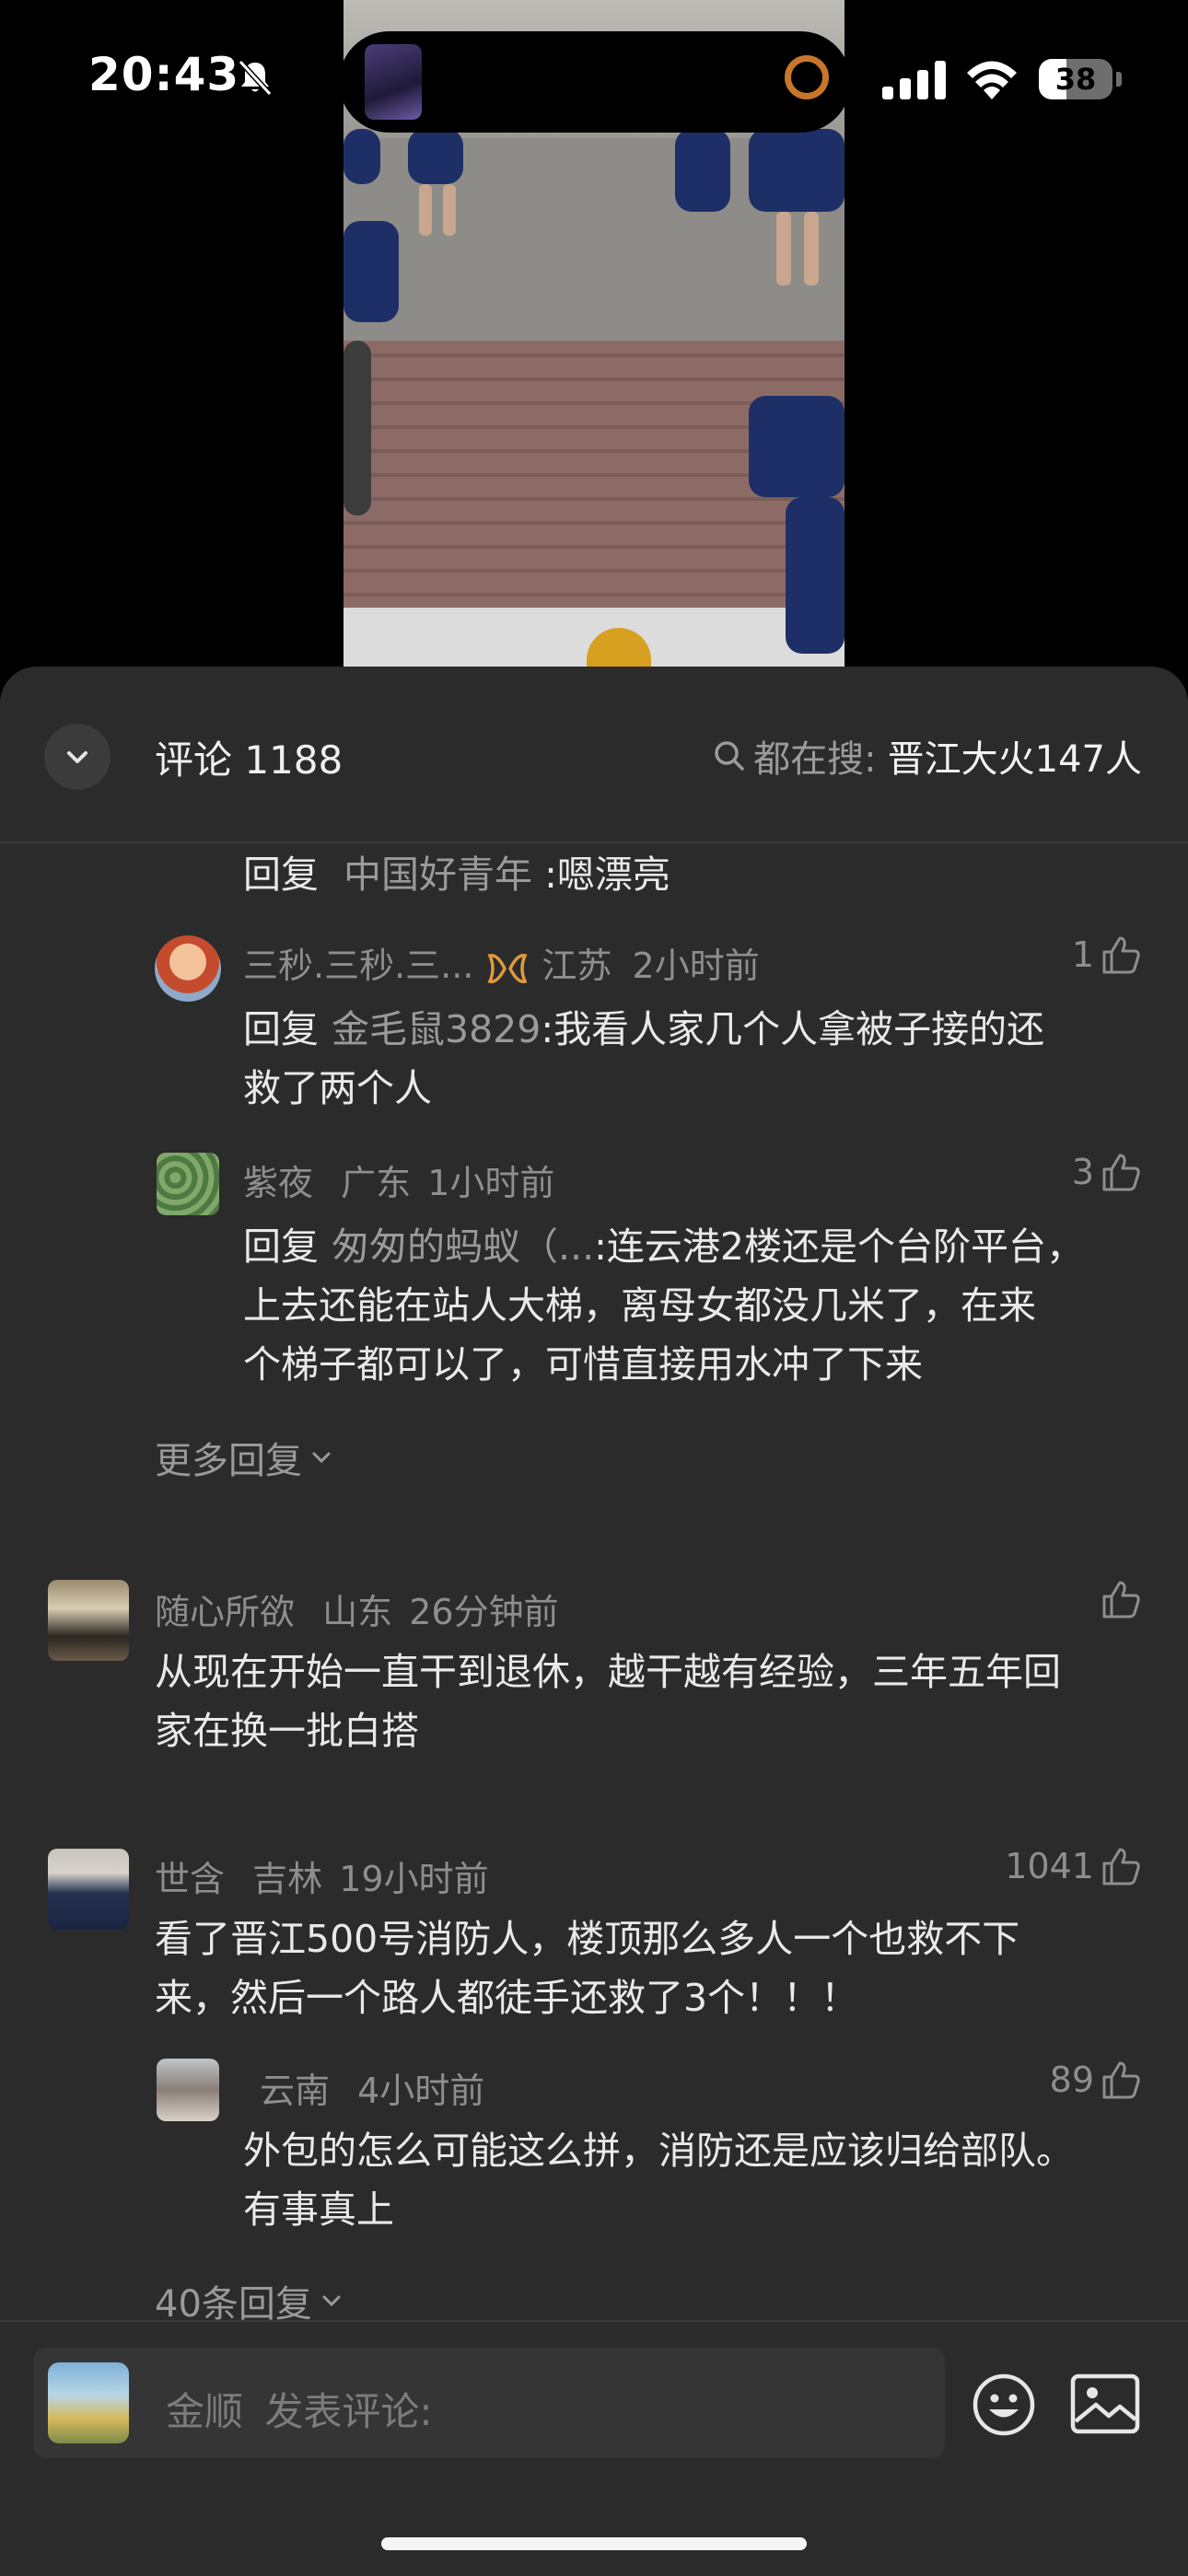 This screenshot has height=2576, width=1188. Describe the element at coordinates (322, 1879) in the screenshot. I see `comment-meta: 世含 吉林 19小时前` at that location.